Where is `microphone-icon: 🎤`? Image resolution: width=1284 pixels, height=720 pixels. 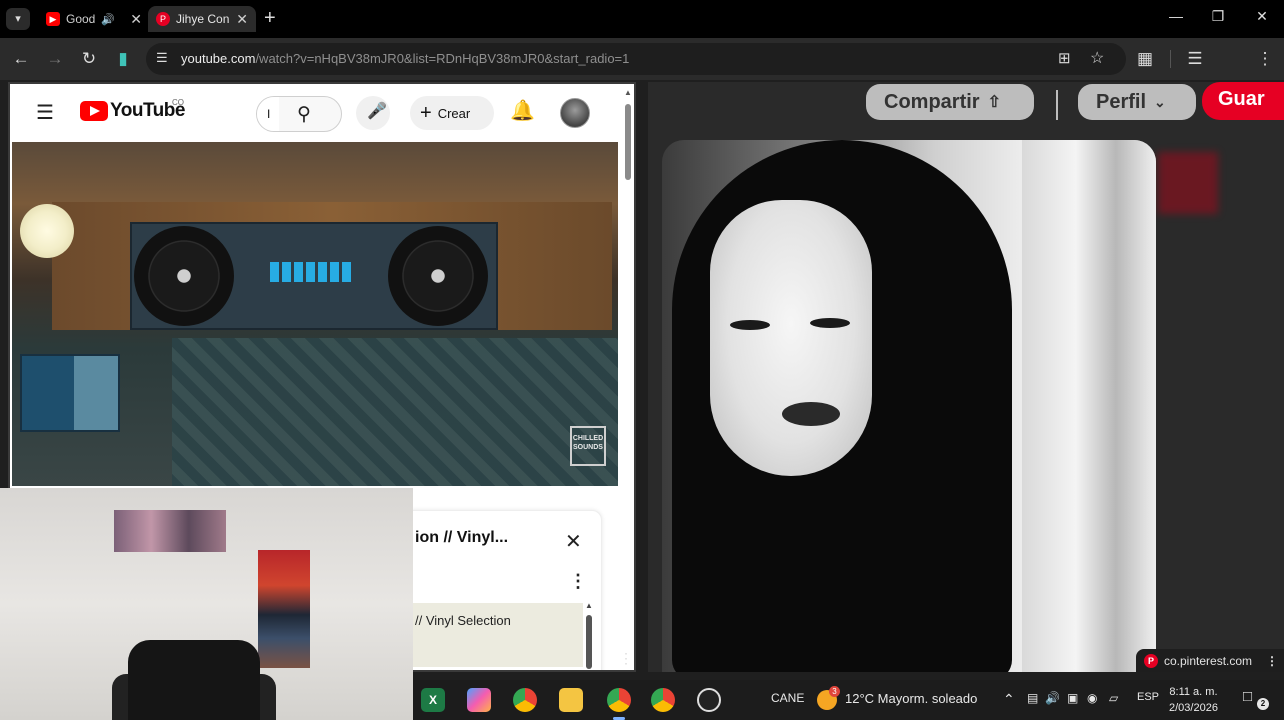 microphone-icon: 🎤 is located at coordinates (377, 111).